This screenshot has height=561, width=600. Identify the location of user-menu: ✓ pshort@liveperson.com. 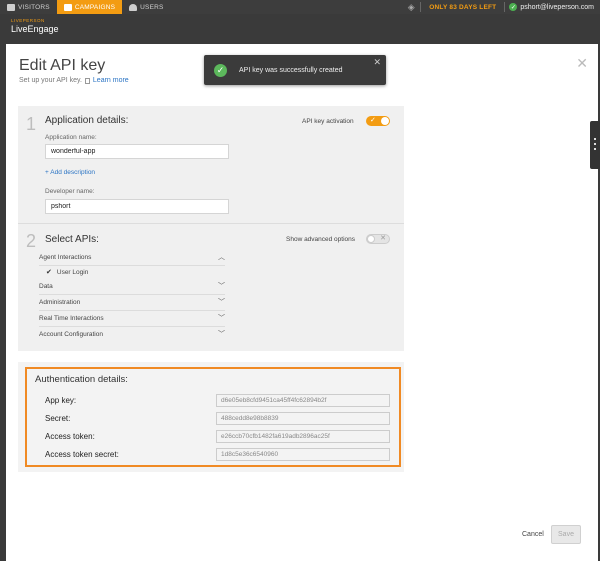
(552, 7).